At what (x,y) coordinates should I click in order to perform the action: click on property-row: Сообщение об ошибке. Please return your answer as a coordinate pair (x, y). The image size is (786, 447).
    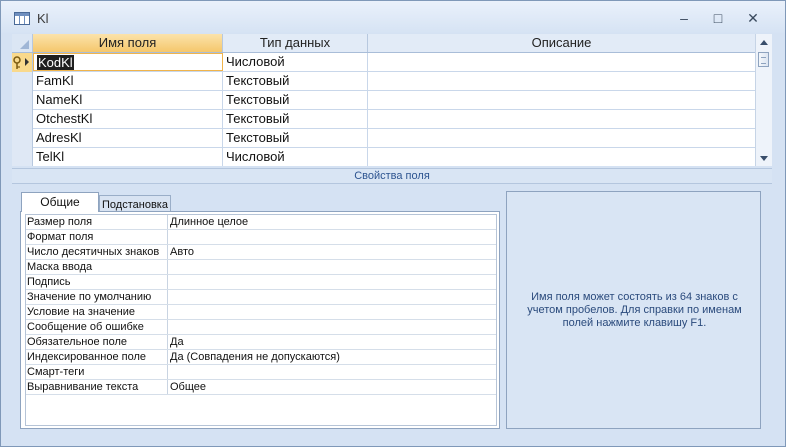
    Looking at the image, I should click on (261, 327).